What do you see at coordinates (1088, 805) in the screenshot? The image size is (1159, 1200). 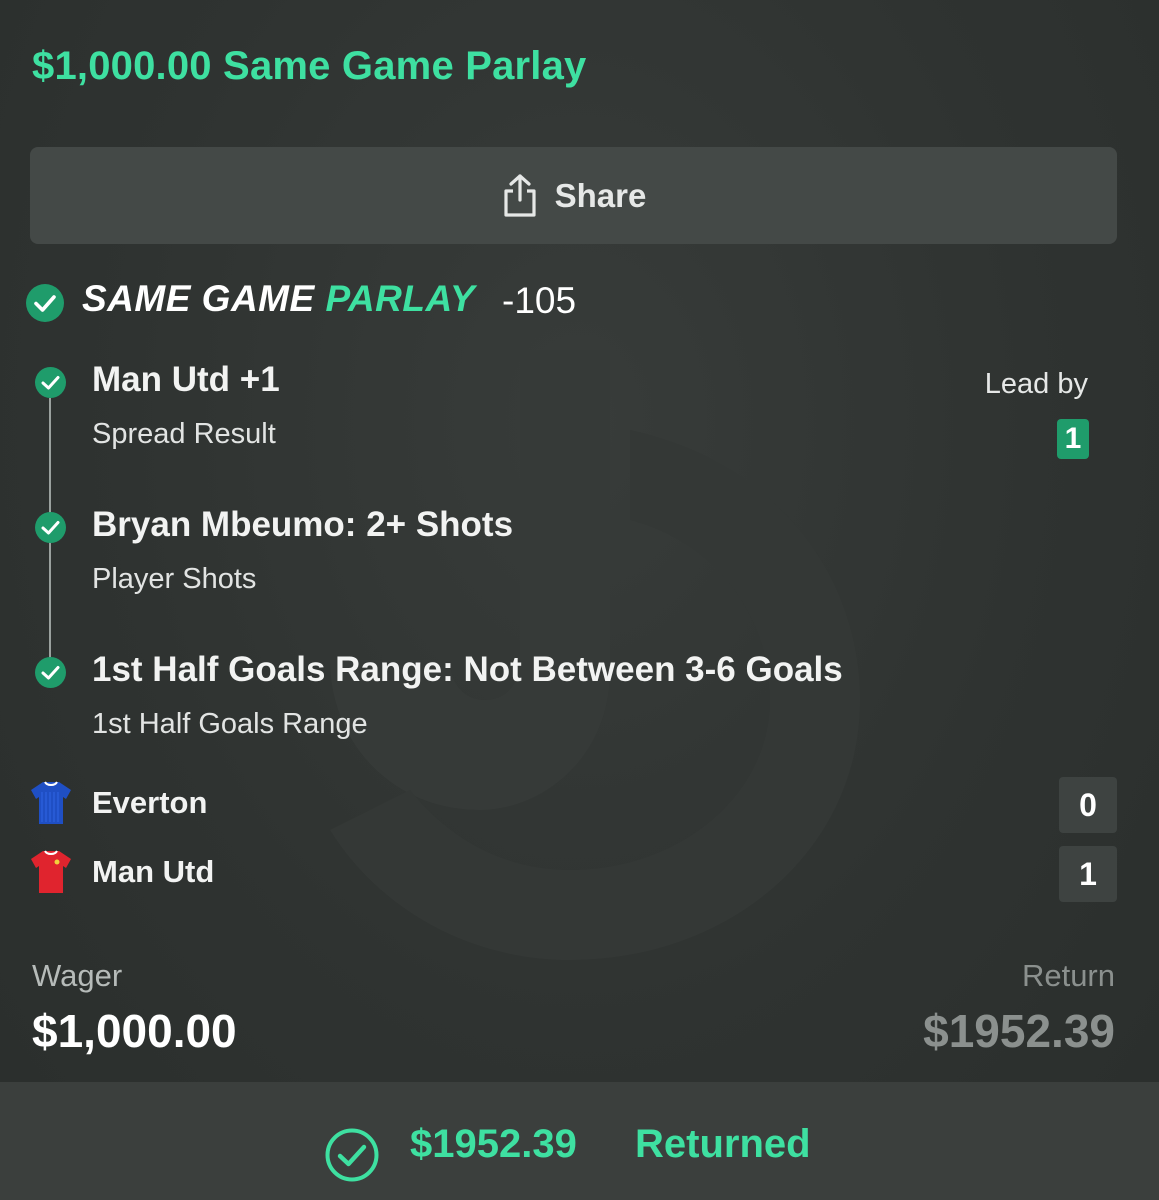 I see `team-score: 0` at bounding box center [1088, 805].